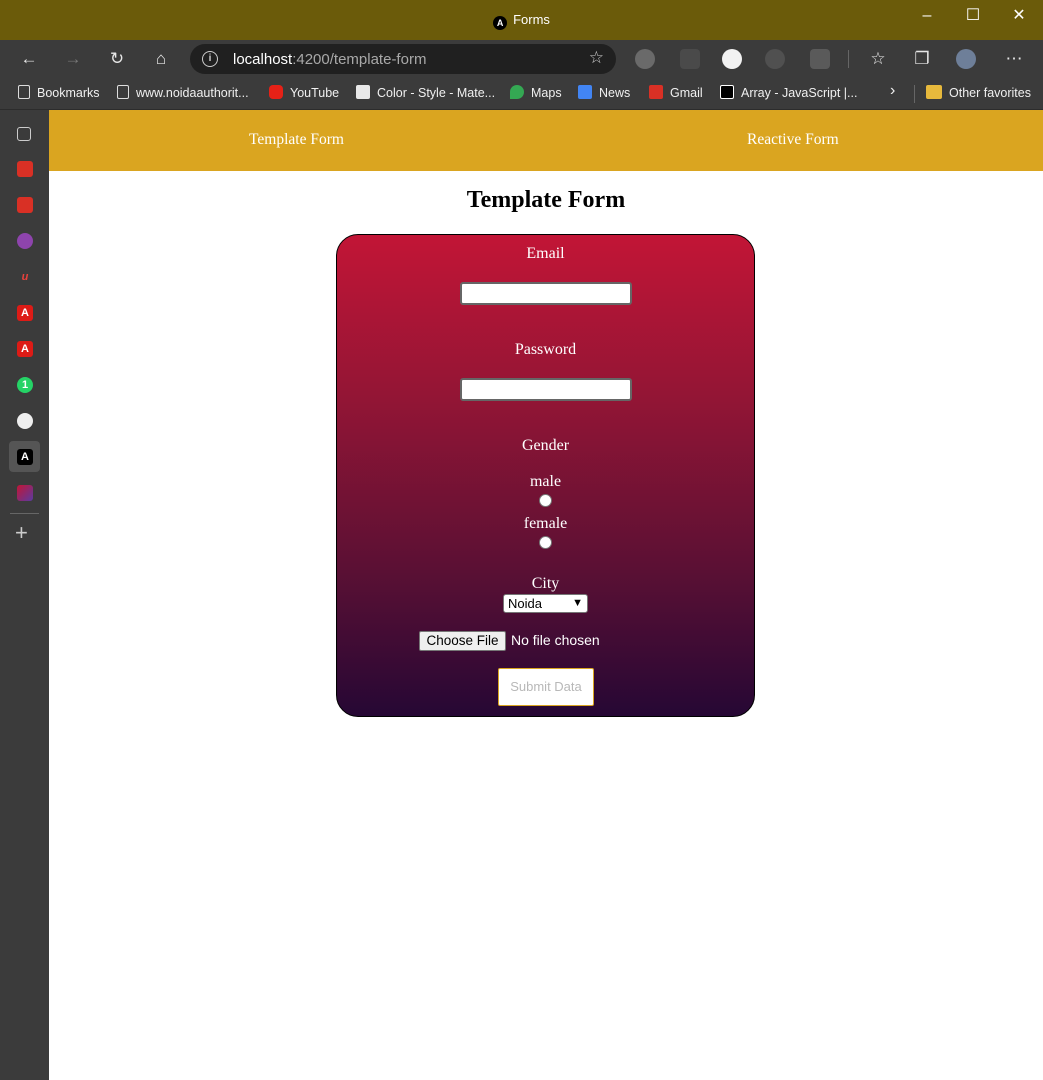 Image resolution: width=1043 pixels, height=1080 pixels. What do you see at coordinates (25, 277) in the screenshot?
I see `udemy-icon: u` at bounding box center [25, 277].